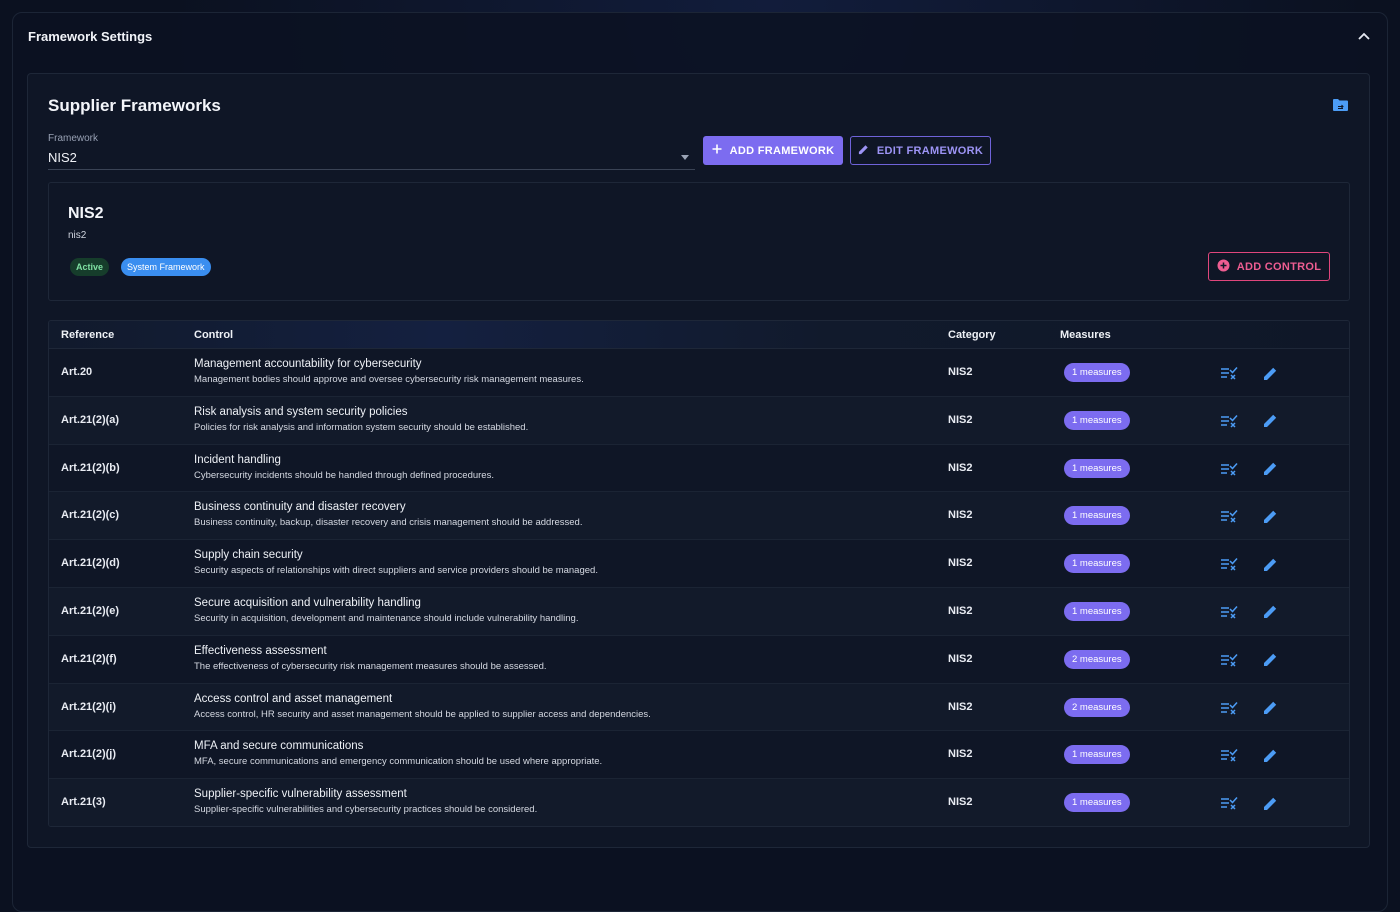 The height and width of the screenshot is (912, 1400). Describe the element at coordinates (248, 555) in the screenshot. I see `control-name: Supply chain security` at that location.